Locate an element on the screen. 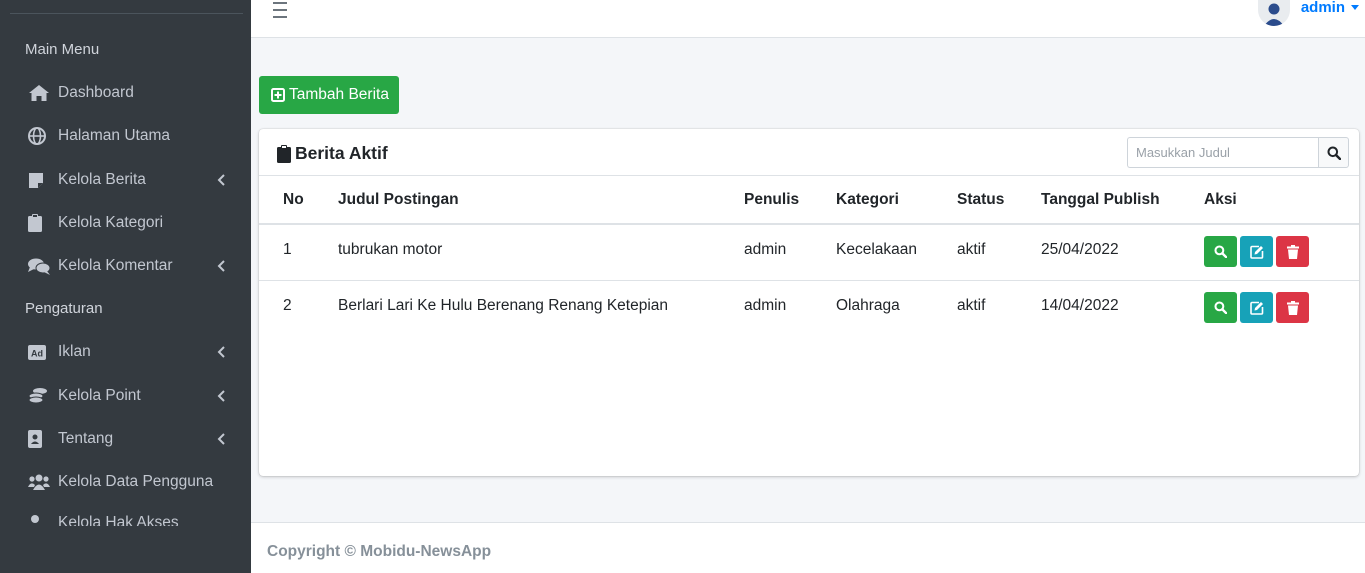  copyright-text: Copyright © Mobidu-NewsApp is located at coordinates (379, 551).